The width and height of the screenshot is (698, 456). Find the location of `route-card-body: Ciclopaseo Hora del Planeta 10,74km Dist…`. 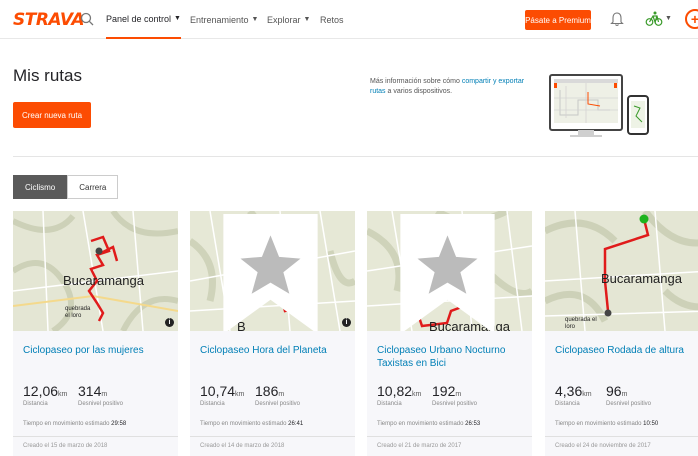

route-card-body: Ciclopaseo Hora del Planeta 10,74km Dist… is located at coordinates (272, 393).